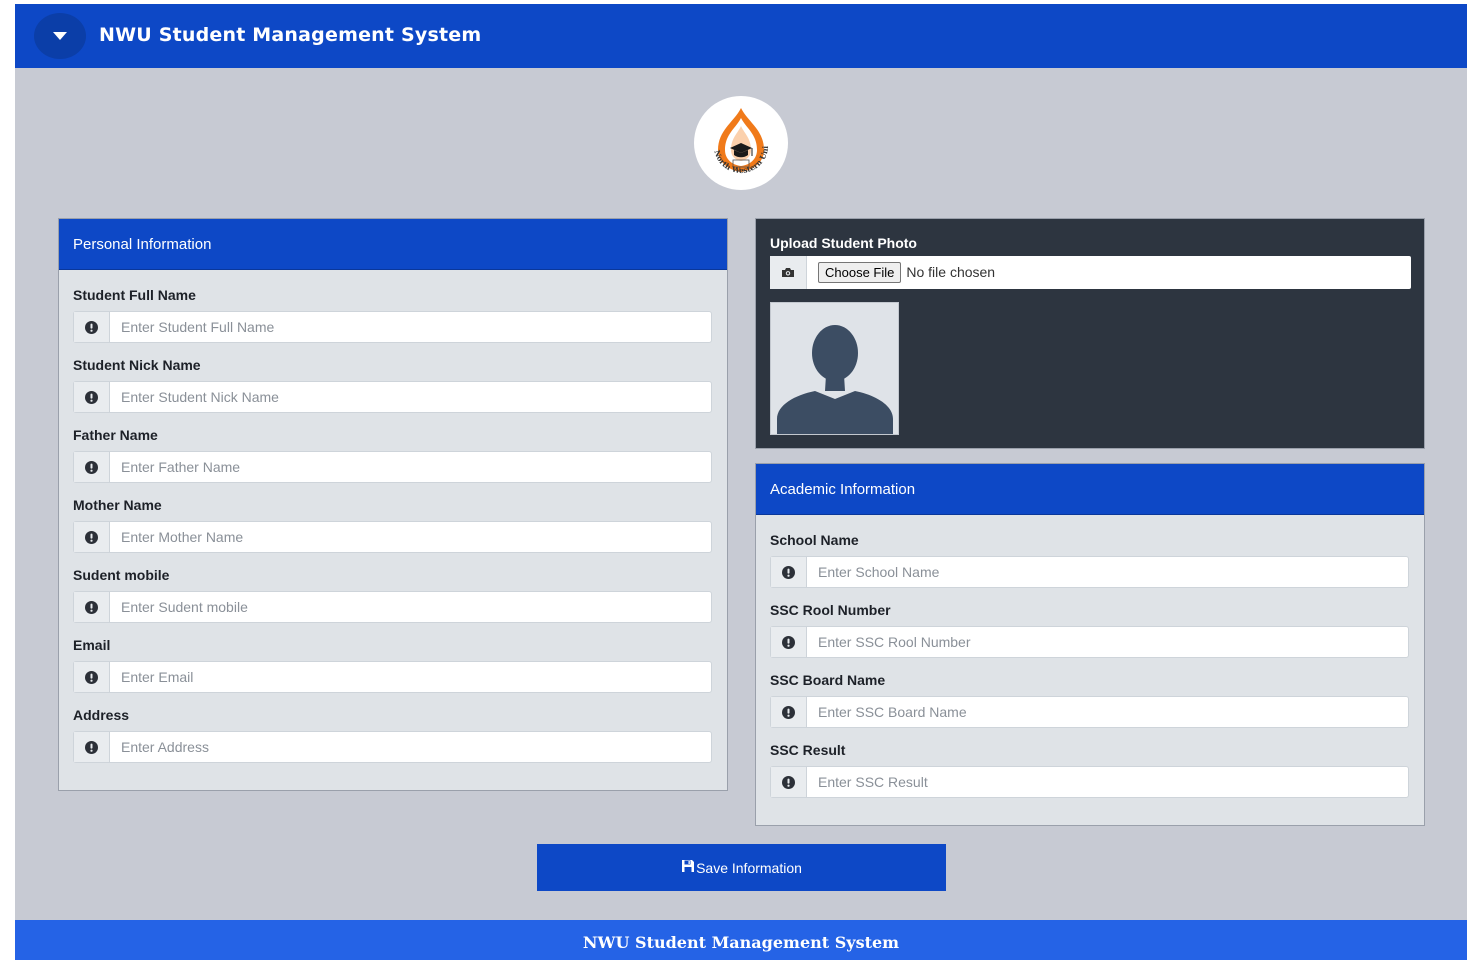 This screenshot has height=960, width=1471. I want to click on student-full-name-input, so click(410, 327).